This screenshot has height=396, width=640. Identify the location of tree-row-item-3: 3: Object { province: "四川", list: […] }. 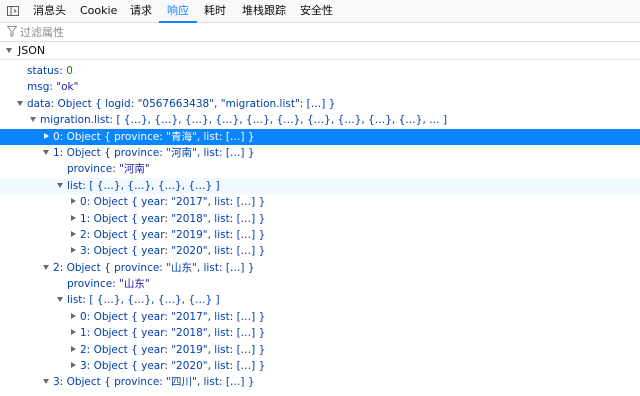
(320, 382).